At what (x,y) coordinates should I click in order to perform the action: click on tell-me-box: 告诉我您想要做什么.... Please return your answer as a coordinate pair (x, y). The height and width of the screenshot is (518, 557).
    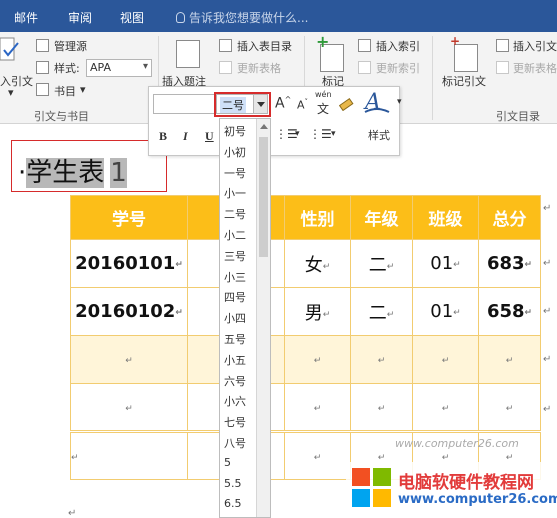
    Looking at the image, I should click on (242, 17).